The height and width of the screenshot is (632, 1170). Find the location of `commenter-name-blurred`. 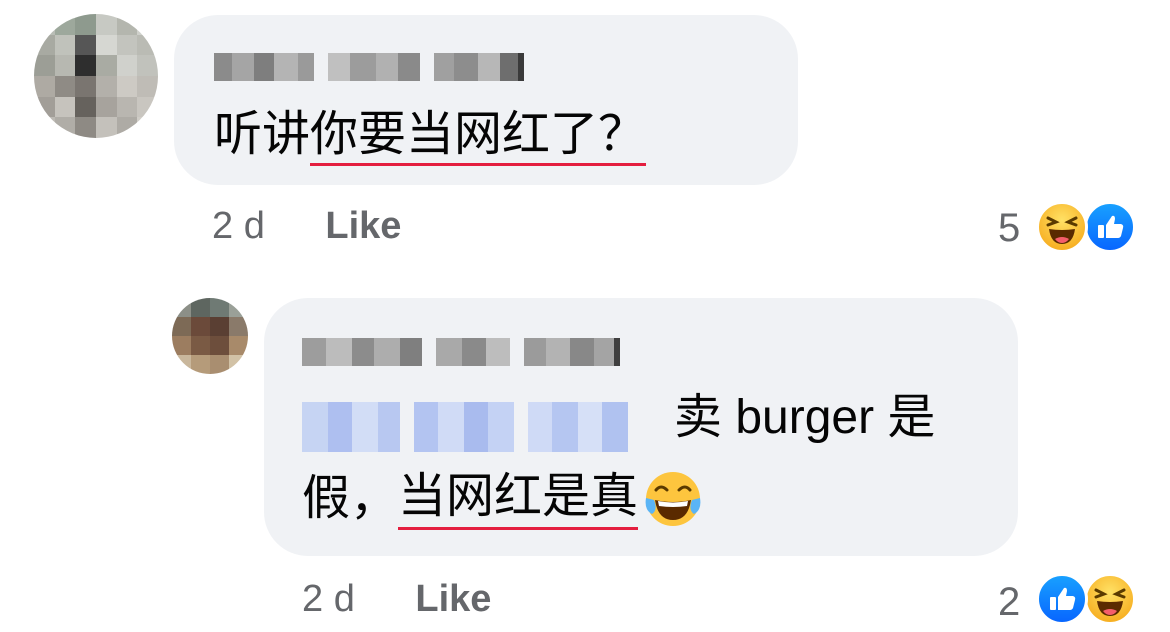

commenter-name-blurred is located at coordinates (369, 67).